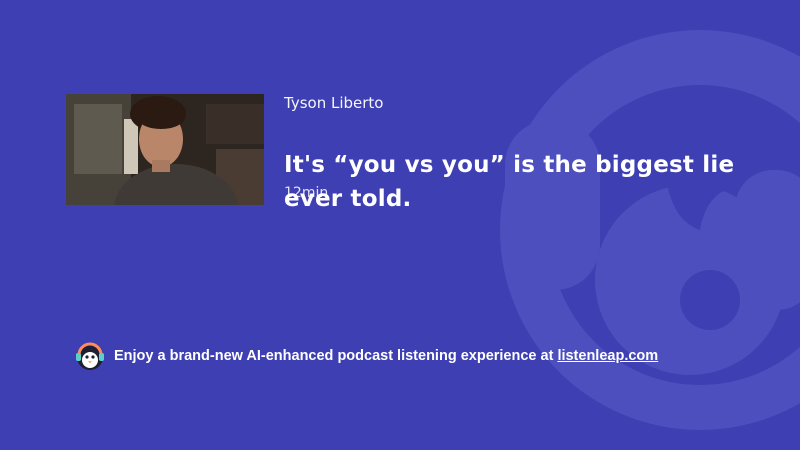  Describe the element at coordinates (333, 103) in the screenshot. I see `author-name: Tyson Liberto` at that location.